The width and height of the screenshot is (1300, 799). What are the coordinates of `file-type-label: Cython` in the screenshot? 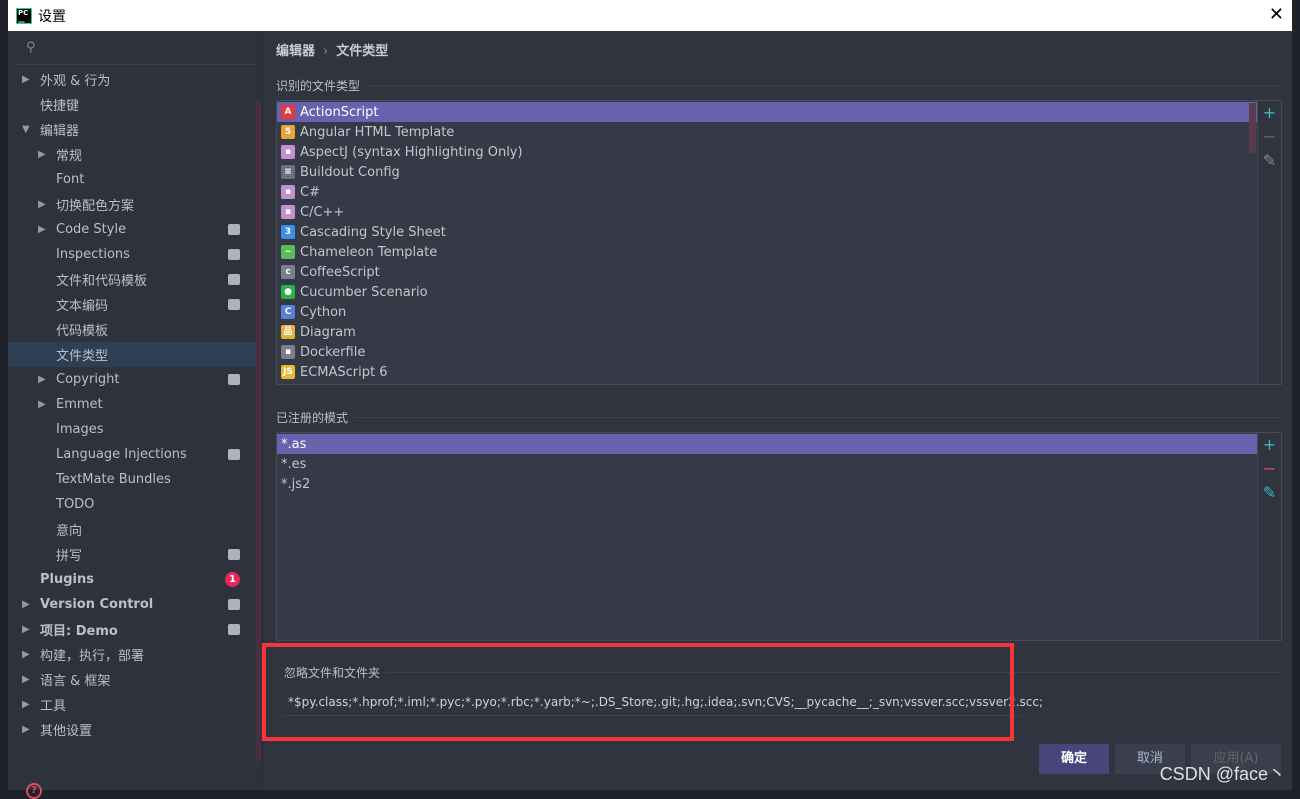 It's located at (323, 312).